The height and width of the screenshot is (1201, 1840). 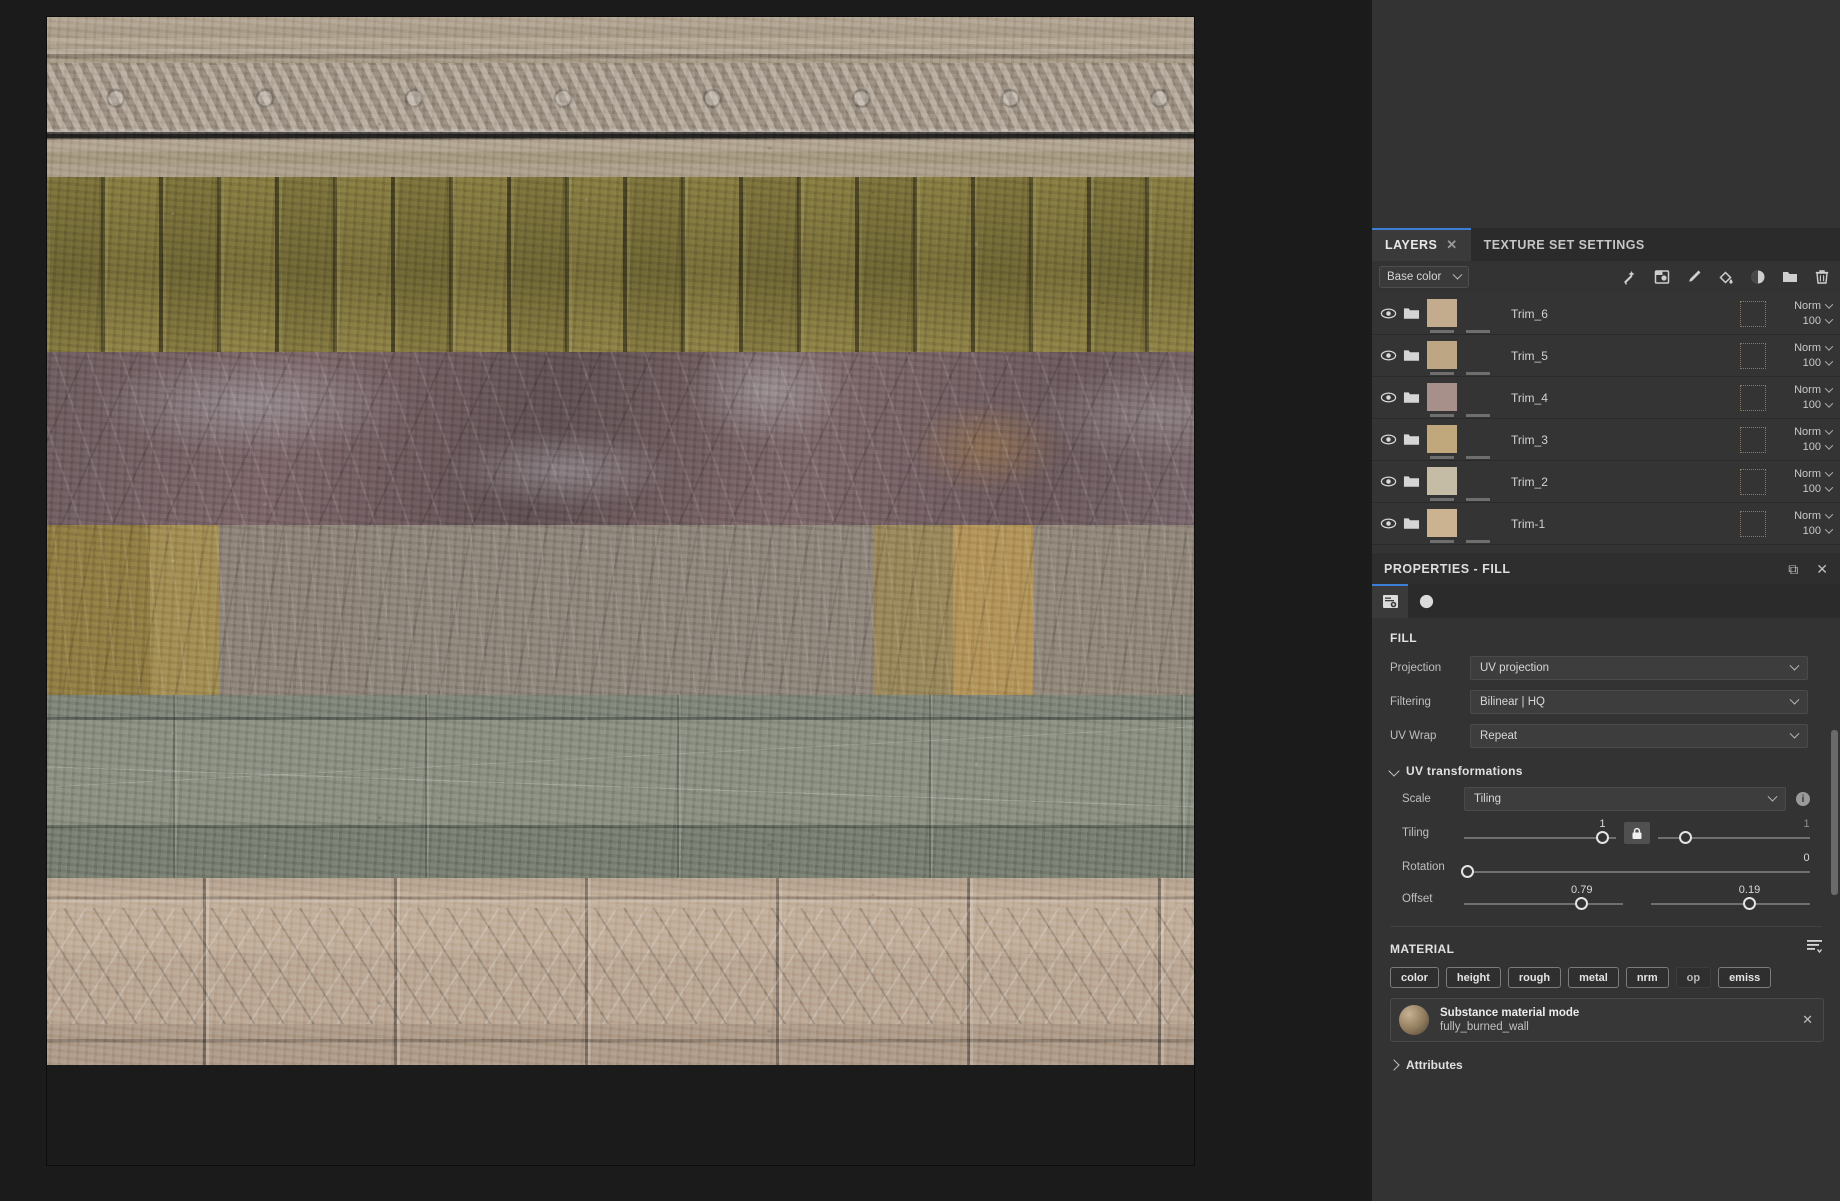 I want to click on offset-v-track, so click(x=1730, y=904).